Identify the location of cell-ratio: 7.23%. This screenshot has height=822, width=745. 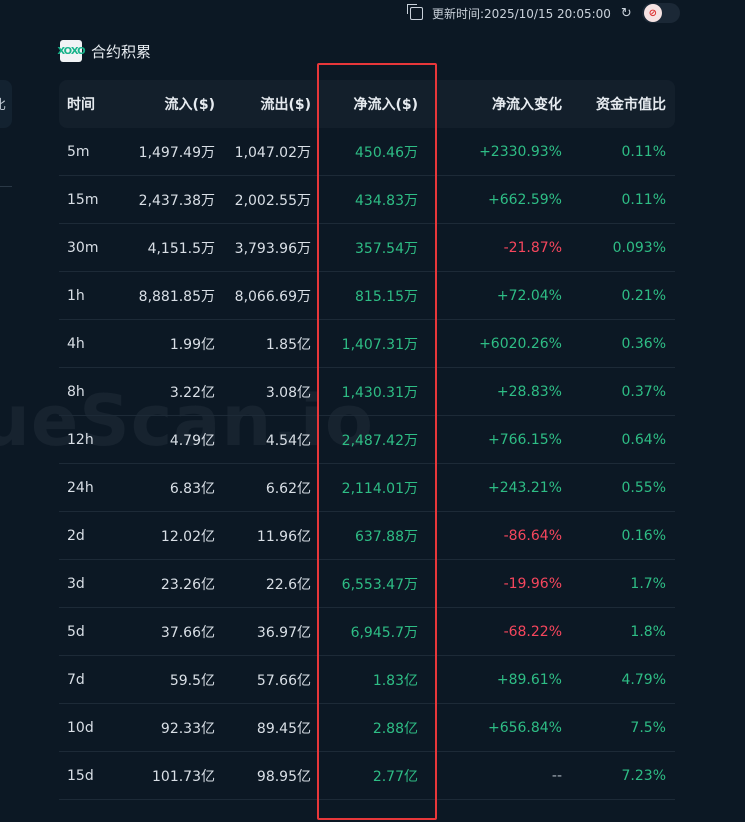
(618, 775).